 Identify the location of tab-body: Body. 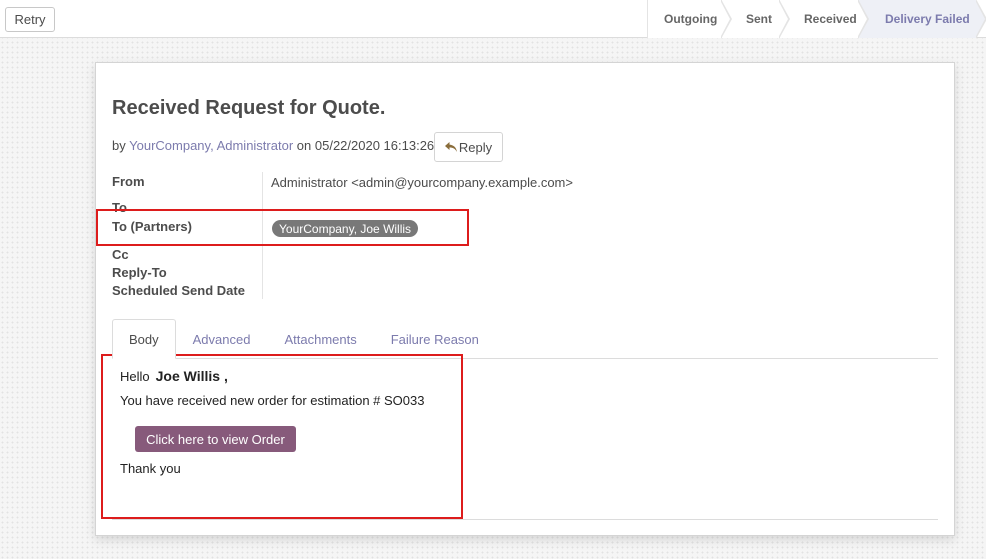
(144, 339).